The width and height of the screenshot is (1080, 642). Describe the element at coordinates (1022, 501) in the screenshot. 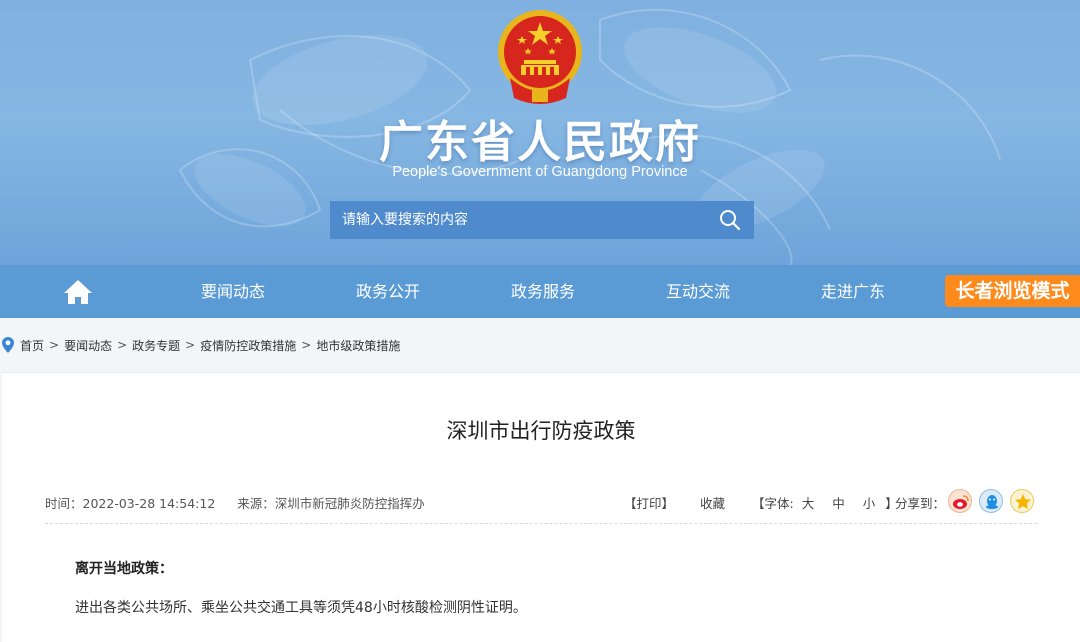

I see `qzone-icon` at that location.